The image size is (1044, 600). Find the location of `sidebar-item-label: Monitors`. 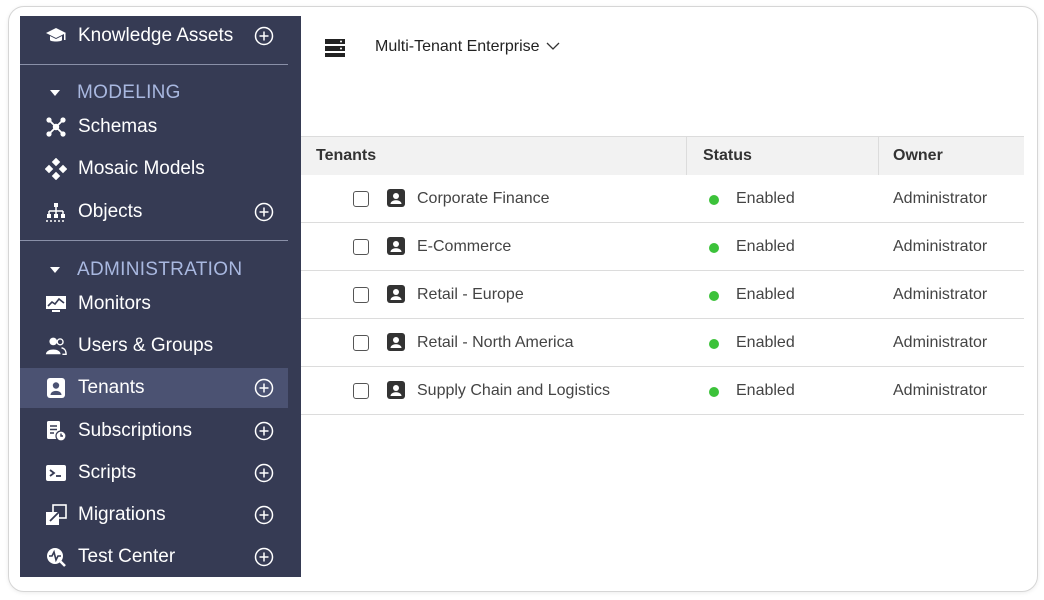

sidebar-item-label: Monitors is located at coordinates (114, 303).